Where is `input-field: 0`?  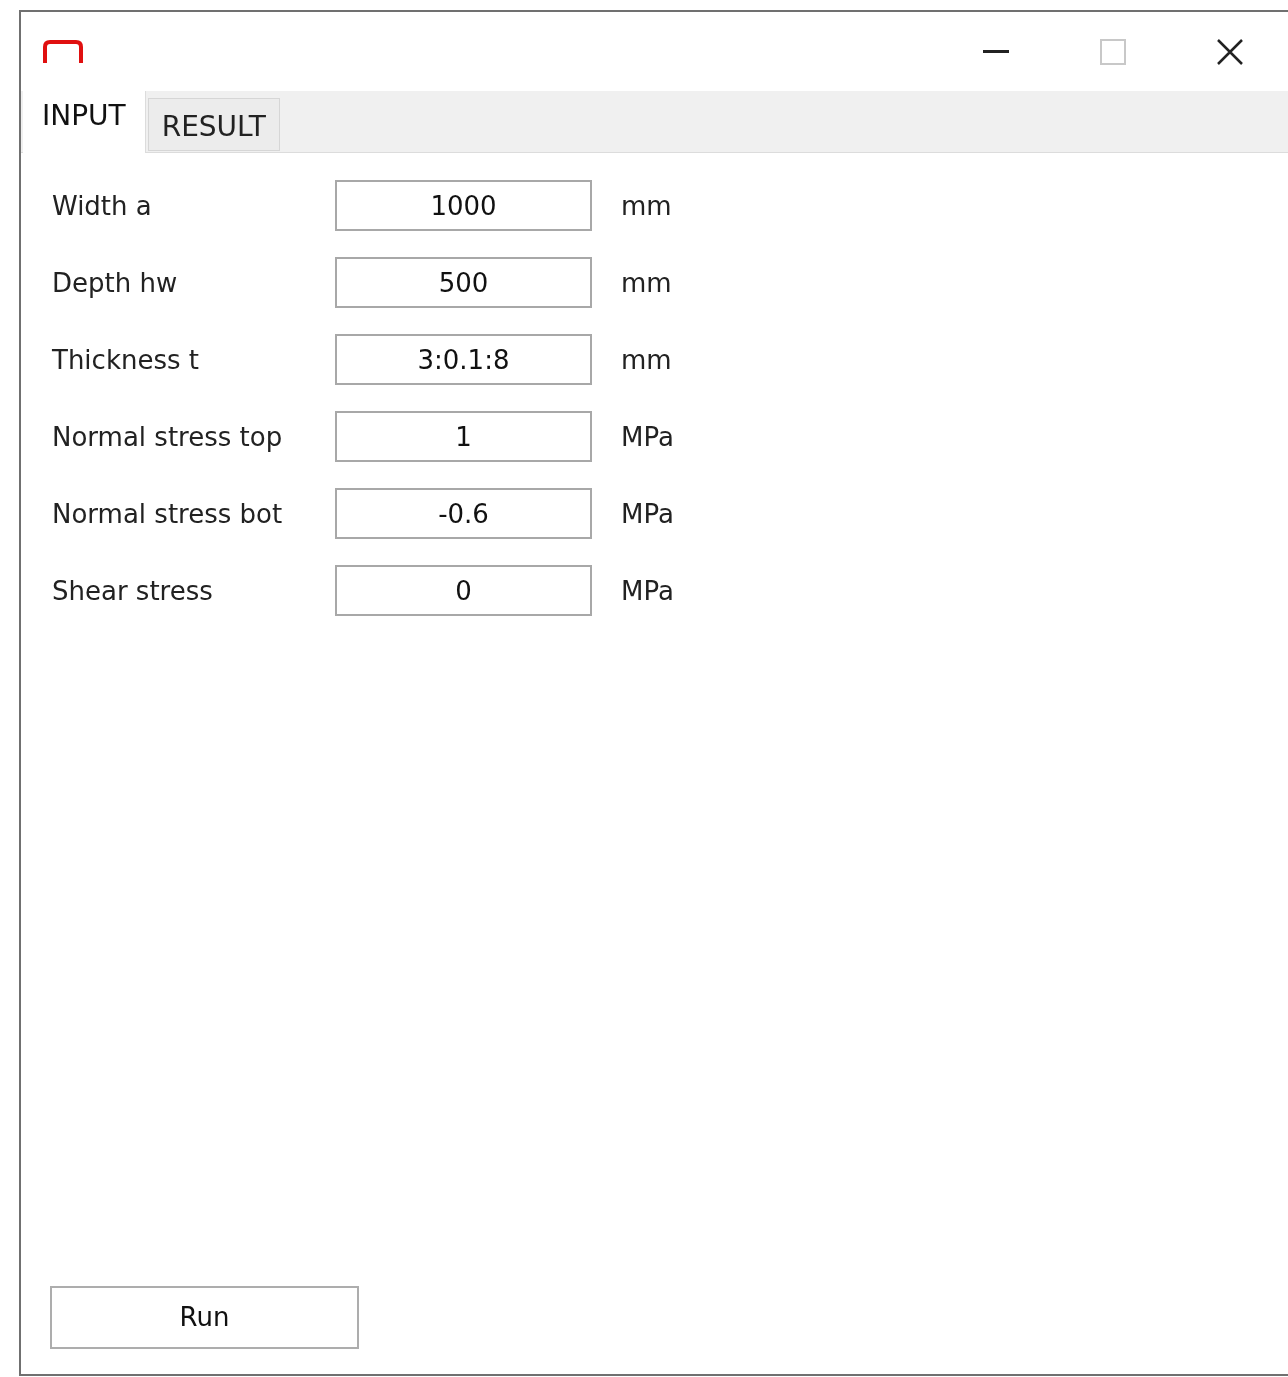
input-field: 0 is located at coordinates (463, 590).